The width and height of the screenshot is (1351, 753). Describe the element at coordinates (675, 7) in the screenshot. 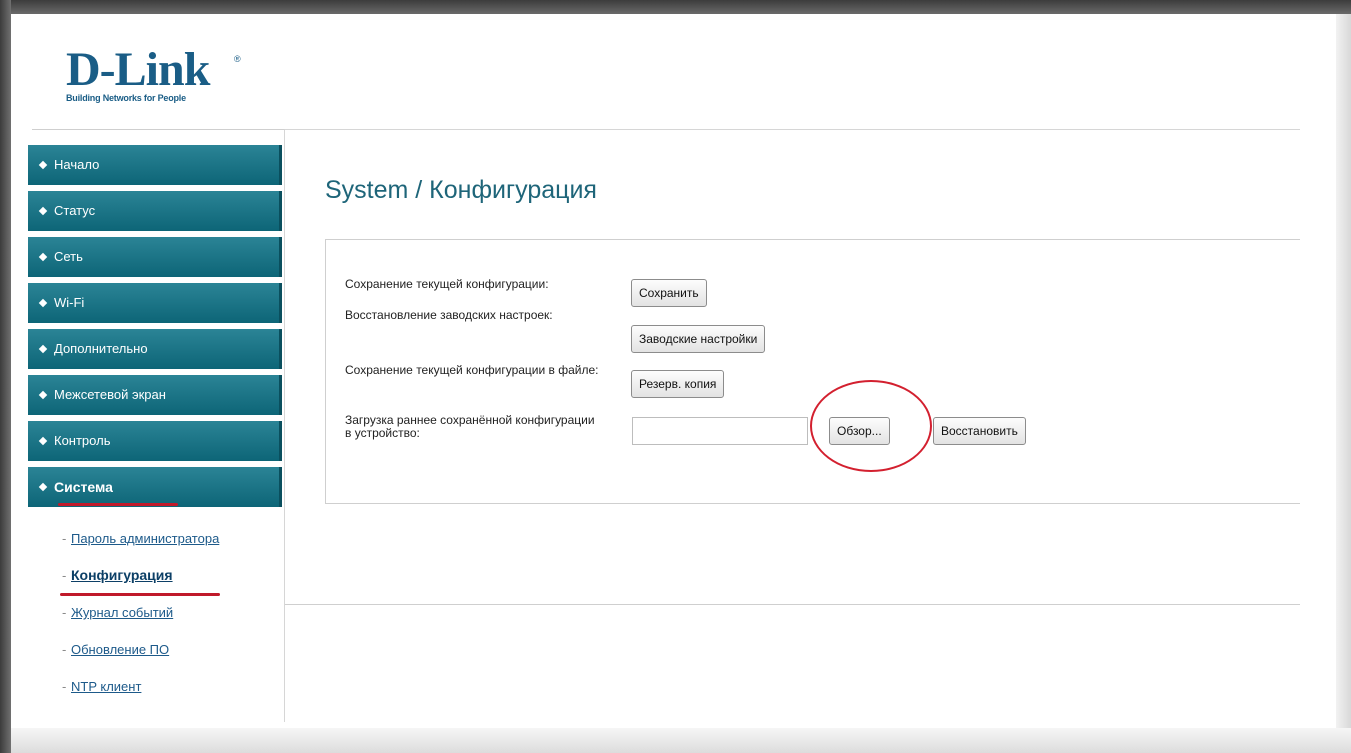

I see `screenshot-frame-top` at that location.